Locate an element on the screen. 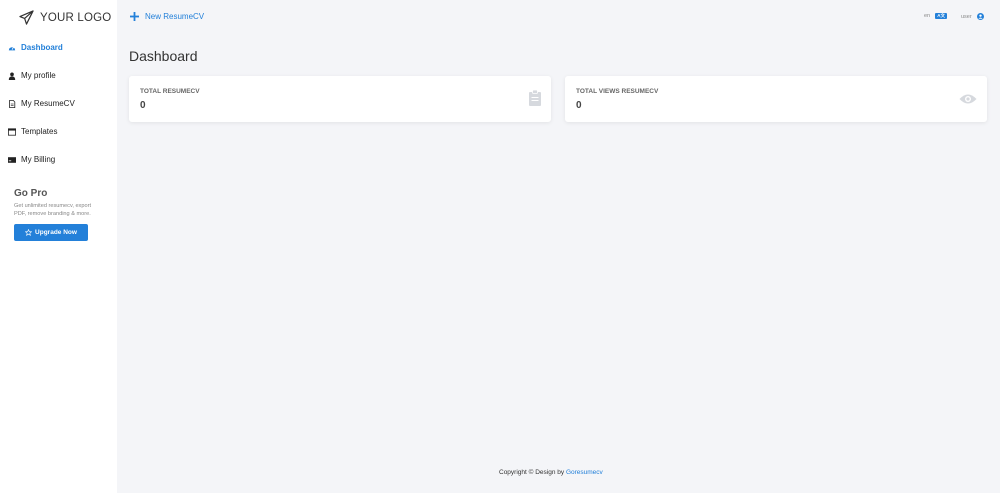 Image resolution: width=1000 pixels, height=493 pixels. language-selector: en A文 is located at coordinates (936, 16).